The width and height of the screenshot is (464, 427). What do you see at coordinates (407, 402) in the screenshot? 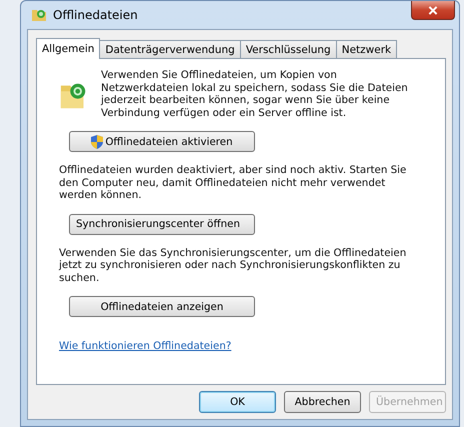
I see `dialog-button: Übernehmen` at bounding box center [407, 402].